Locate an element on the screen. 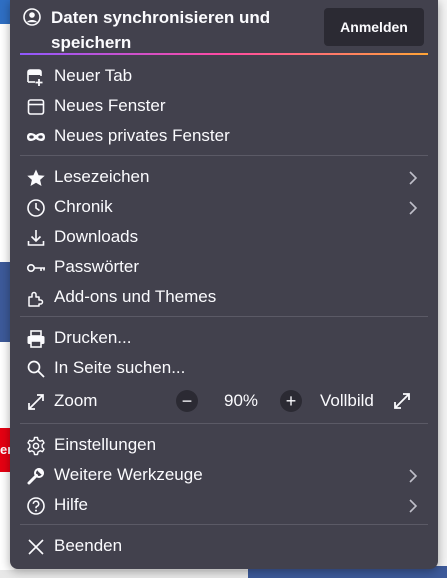 The height and width of the screenshot is (578, 447). search-icon is located at coordinates (36, 369).